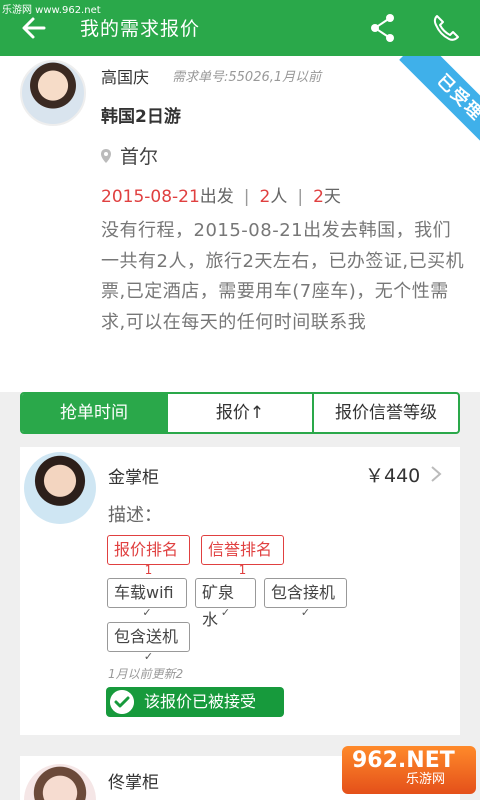  I want to click on request-meta: 需求单号:55026,1月以前, so click(247, 77).